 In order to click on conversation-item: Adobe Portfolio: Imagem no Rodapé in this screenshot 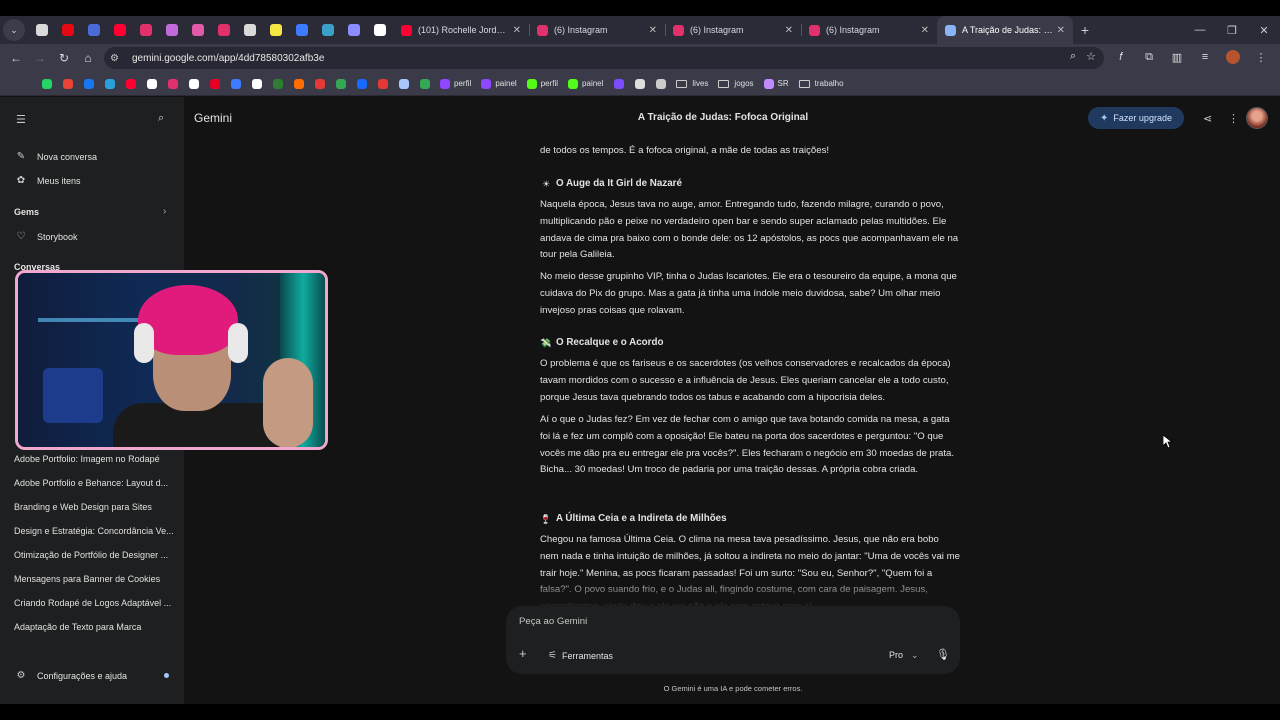, I will do `click(94, 459)`.